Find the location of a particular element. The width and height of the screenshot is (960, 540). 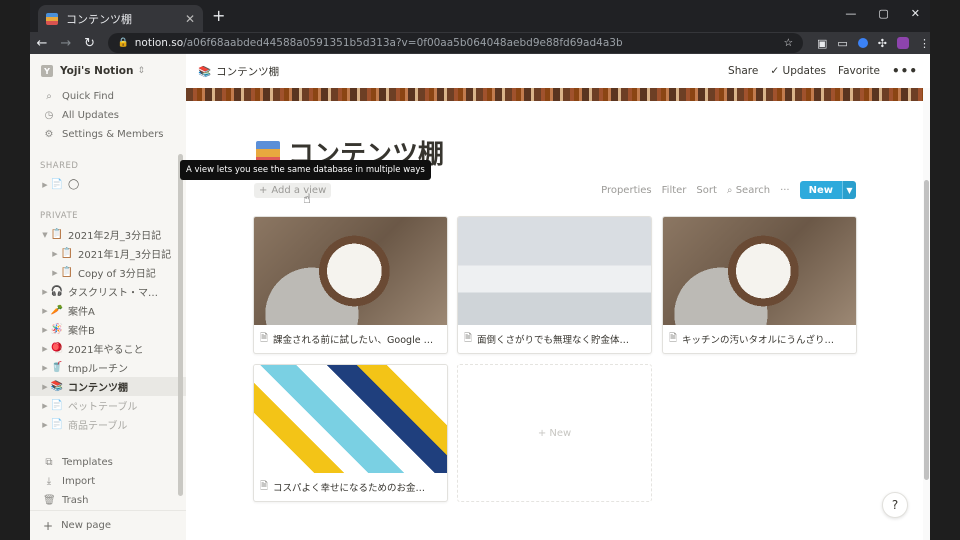

properties-button: Properties is located at coordinates (626, 190).